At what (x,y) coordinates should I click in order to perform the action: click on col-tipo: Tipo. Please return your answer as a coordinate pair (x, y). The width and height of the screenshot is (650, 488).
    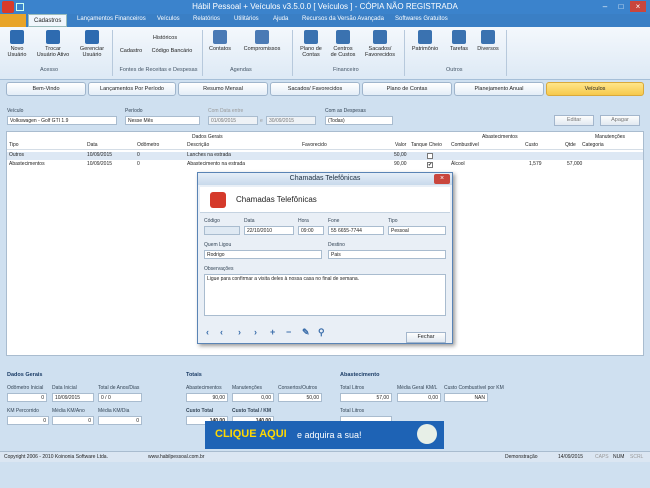
    Looking at the image, I should click on (14, 145).